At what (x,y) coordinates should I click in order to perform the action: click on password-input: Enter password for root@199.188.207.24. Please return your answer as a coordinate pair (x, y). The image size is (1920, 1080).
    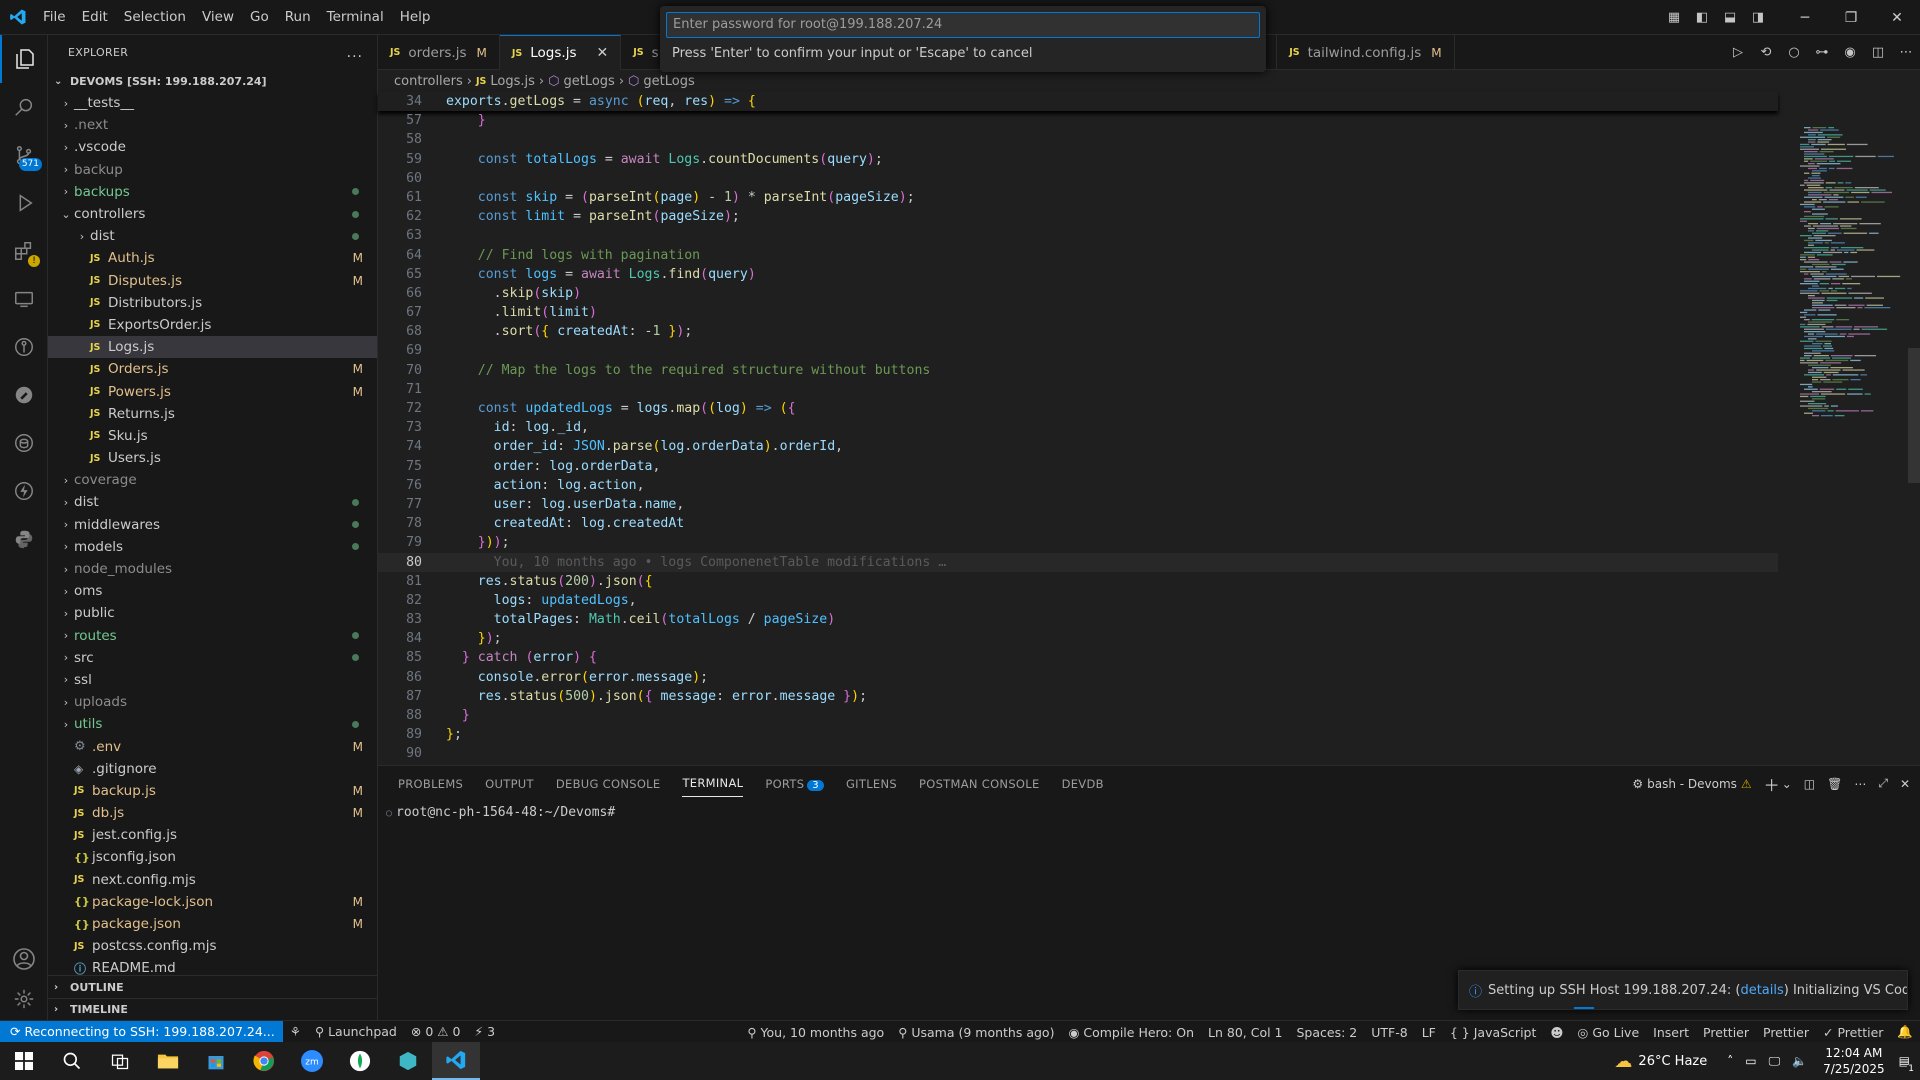
    Looking at the image, I should click on (963, 25).